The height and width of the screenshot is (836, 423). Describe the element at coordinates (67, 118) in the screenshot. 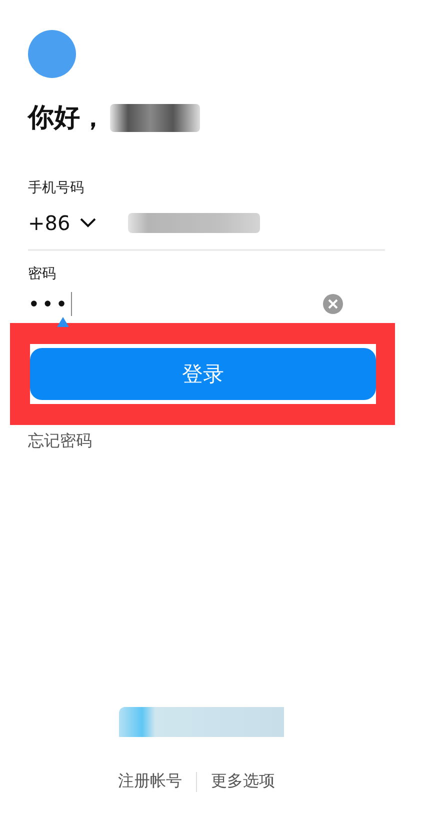

I see `greeting: 你好，` at that location.